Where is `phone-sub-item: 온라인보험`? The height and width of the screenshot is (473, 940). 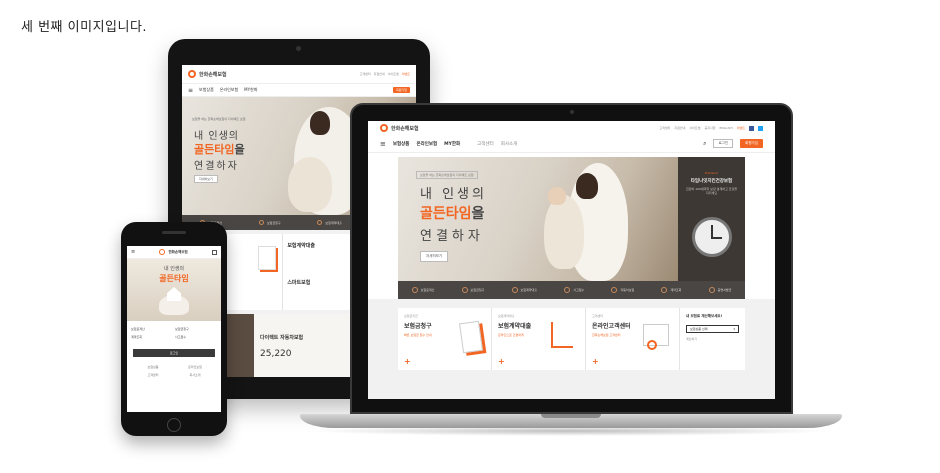
phone-sub-item: 온라인보험 is located at coordinates (195, 367).